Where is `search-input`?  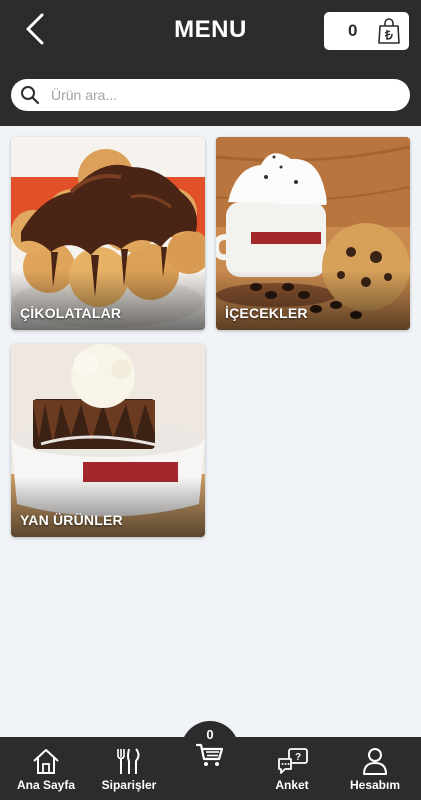 search-input is located at coordinates (226, 95).